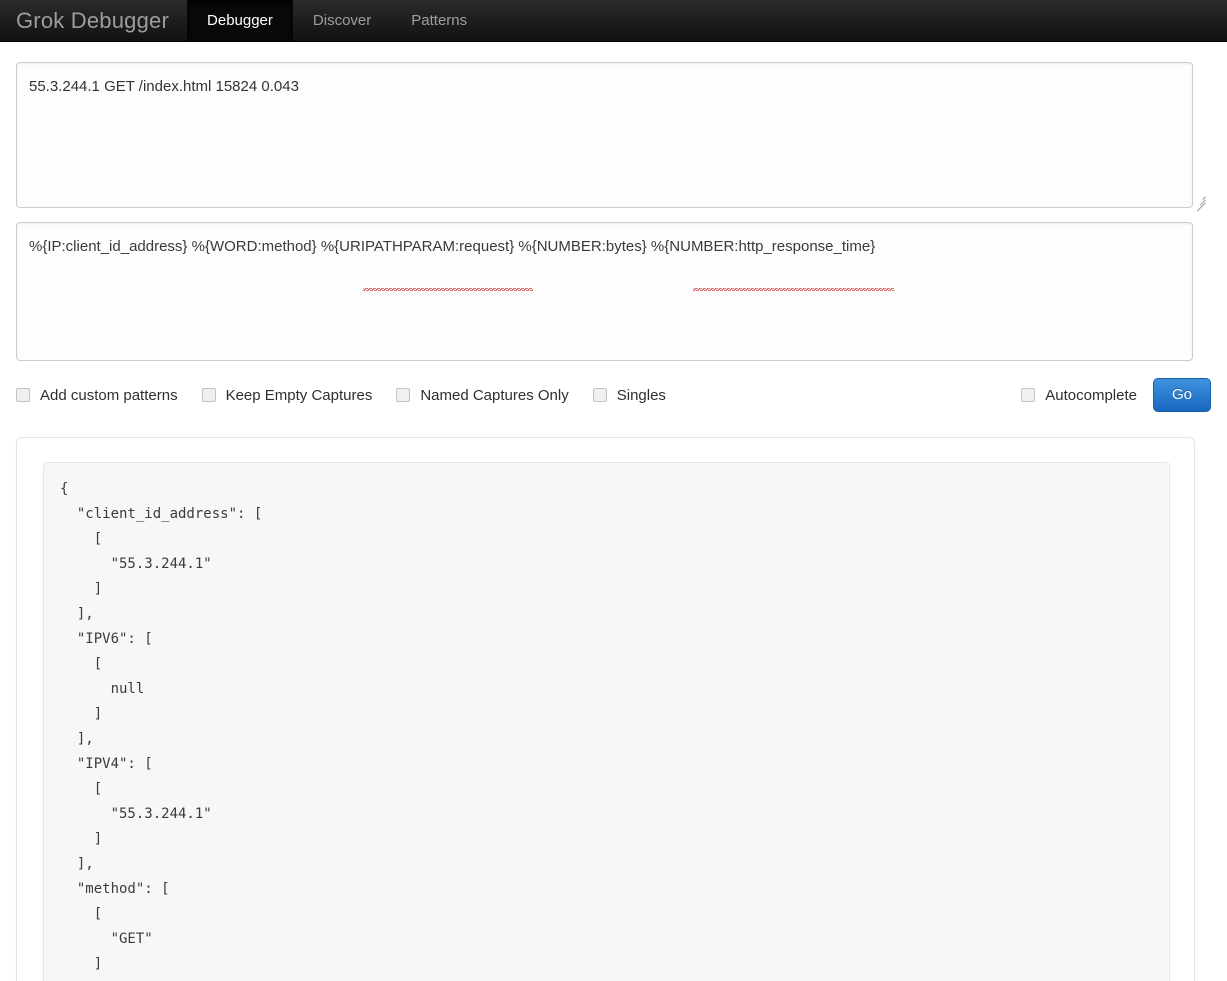 This screenshot has width=1227, height=981. Describe the element at coordinates (240, 20) in the screenshot. I see `tab-debugger: Debugger` at that location.